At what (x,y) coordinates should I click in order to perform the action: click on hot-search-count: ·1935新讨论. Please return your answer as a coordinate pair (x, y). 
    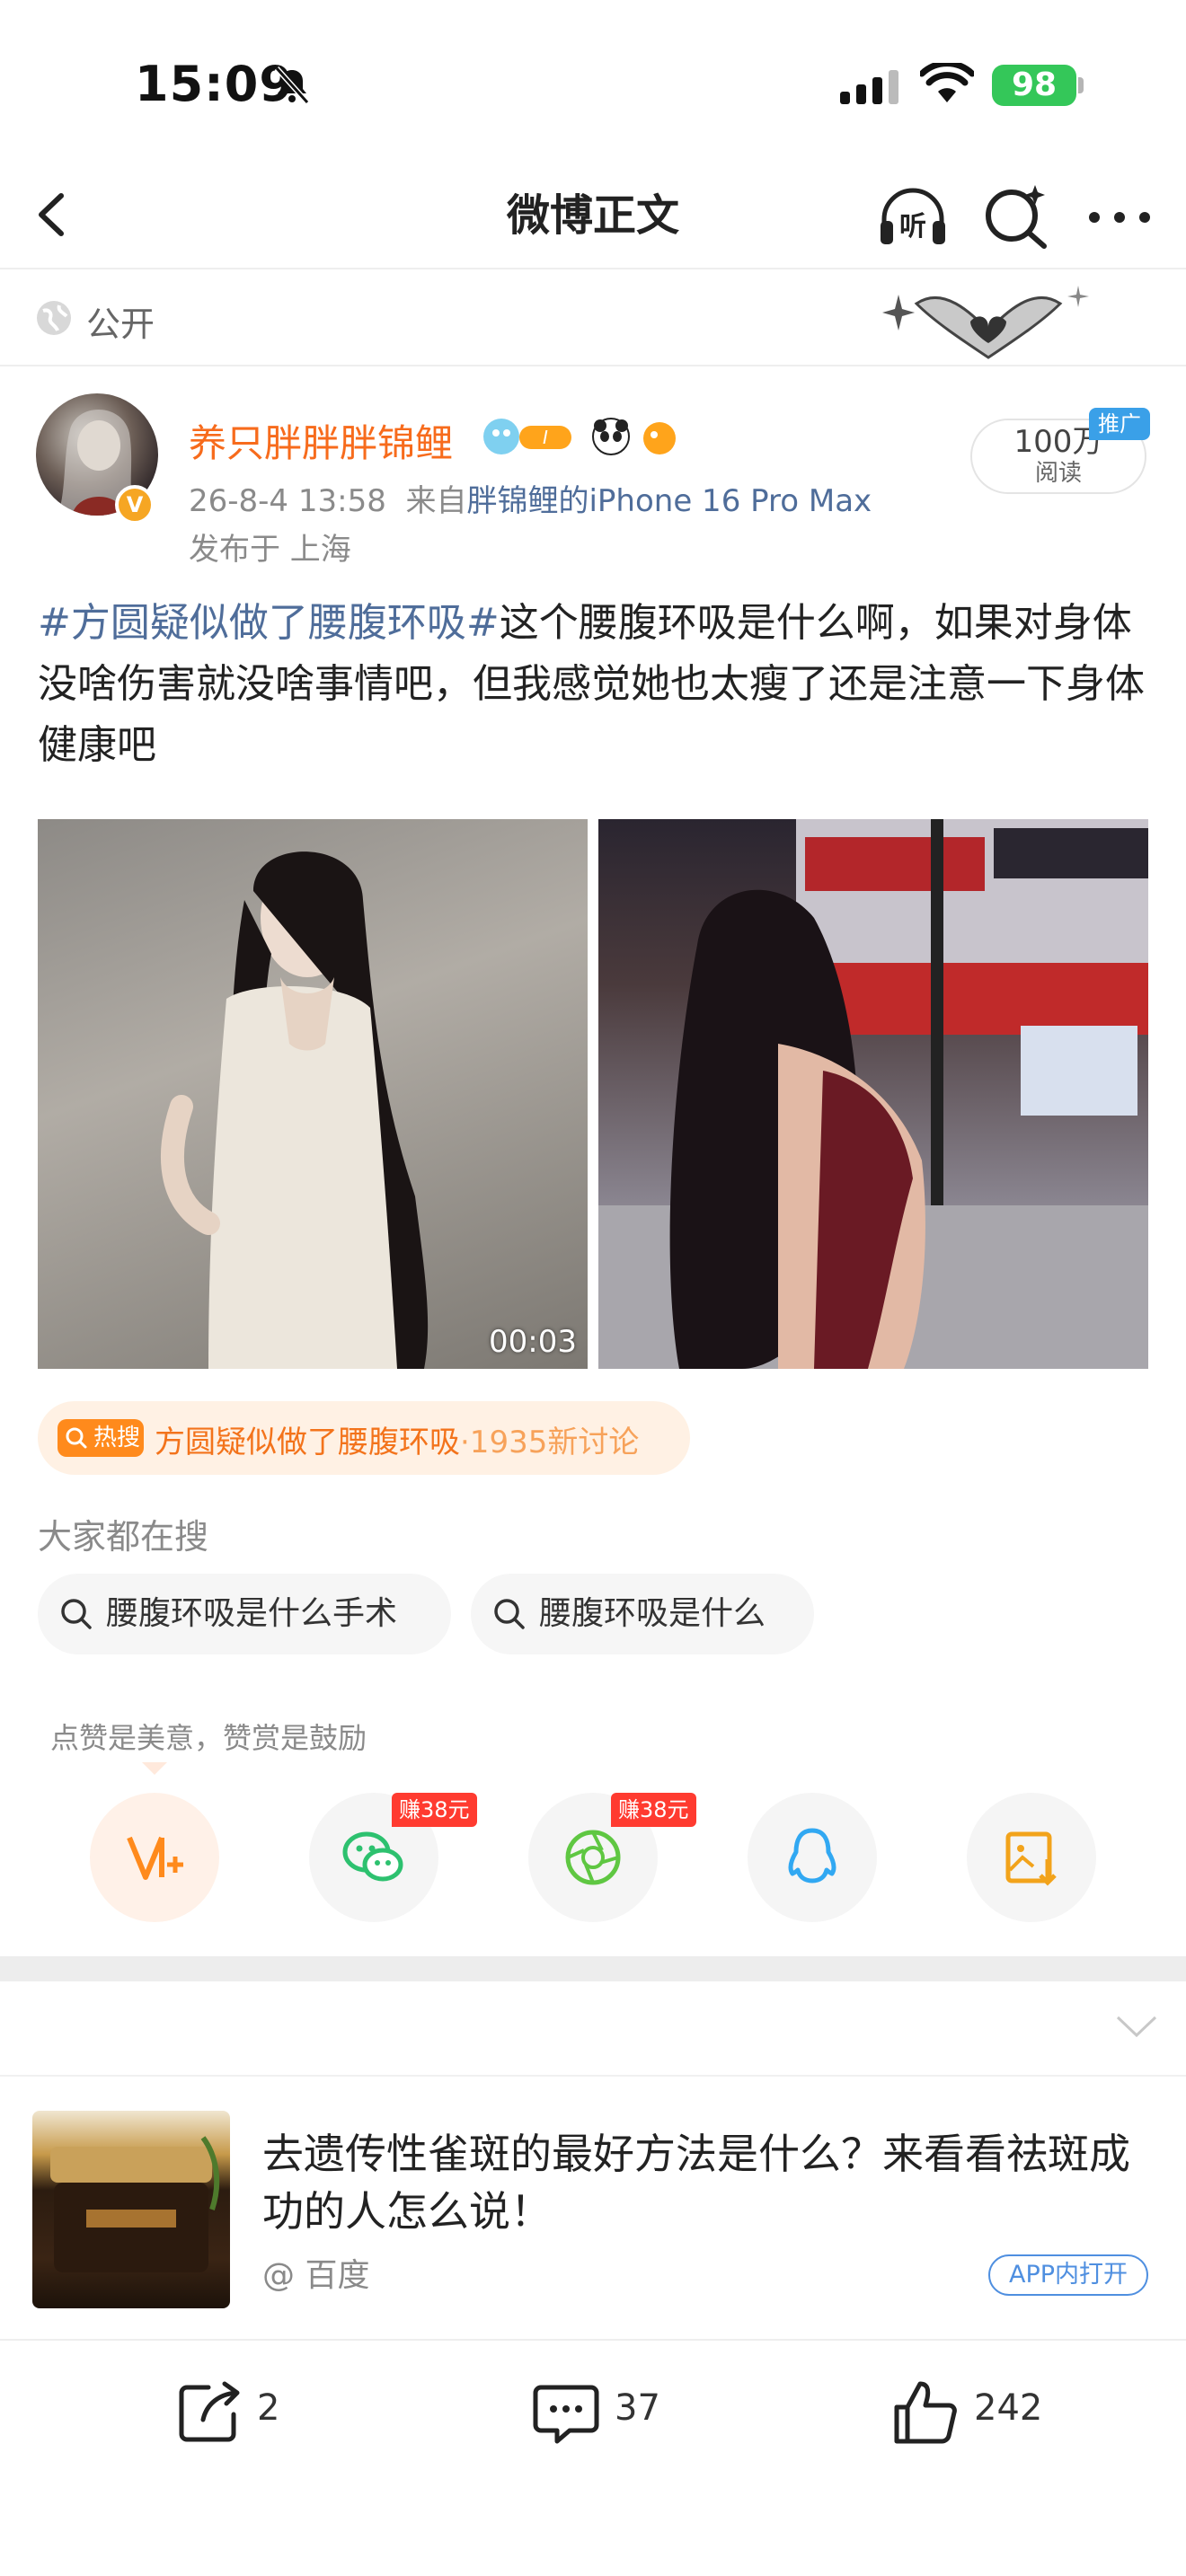
    Looking at the image, I should click on (550, 1442).